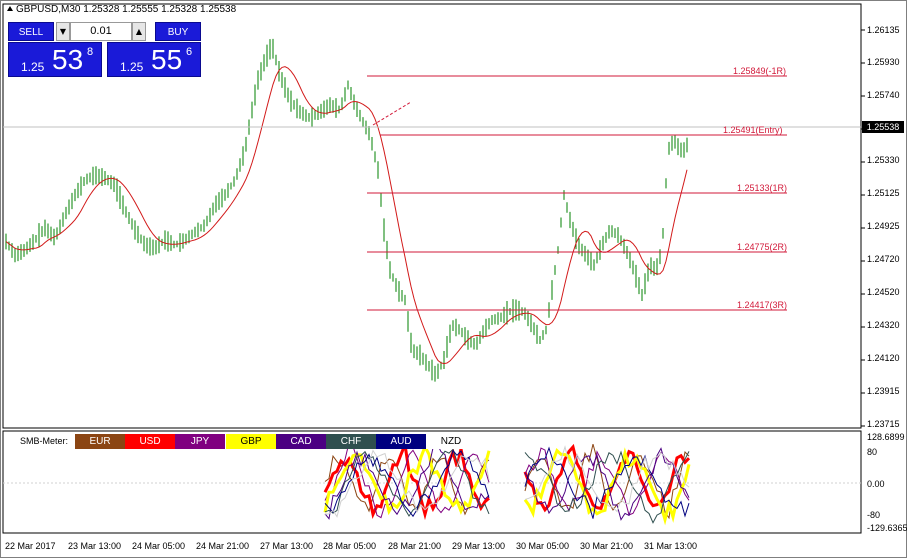 The height and width of the screenshot is (558, 907). I want to click on currency-button-eur: EUR, so click(100, 441).